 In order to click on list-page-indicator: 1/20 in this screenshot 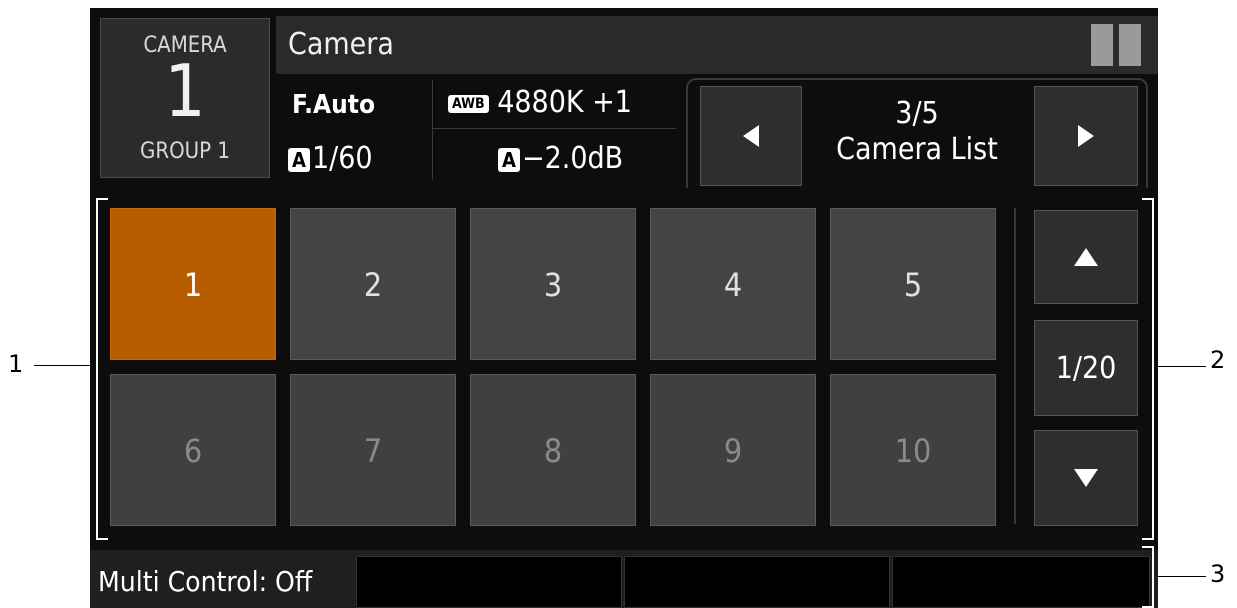, I will do `click(1086, 368)`.